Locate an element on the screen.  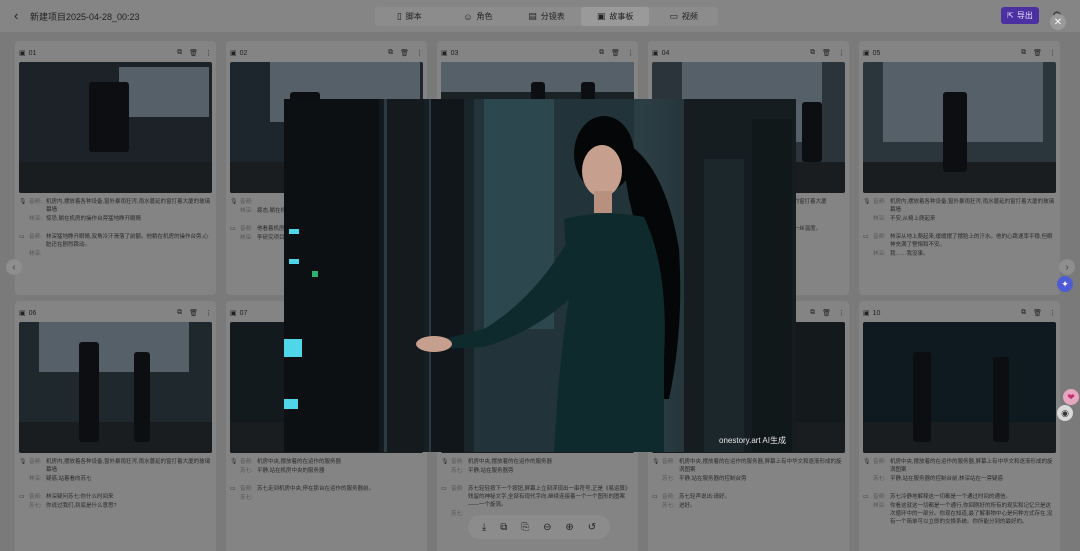
heart-icon: ❤ is located at coordinates (1071, 397).